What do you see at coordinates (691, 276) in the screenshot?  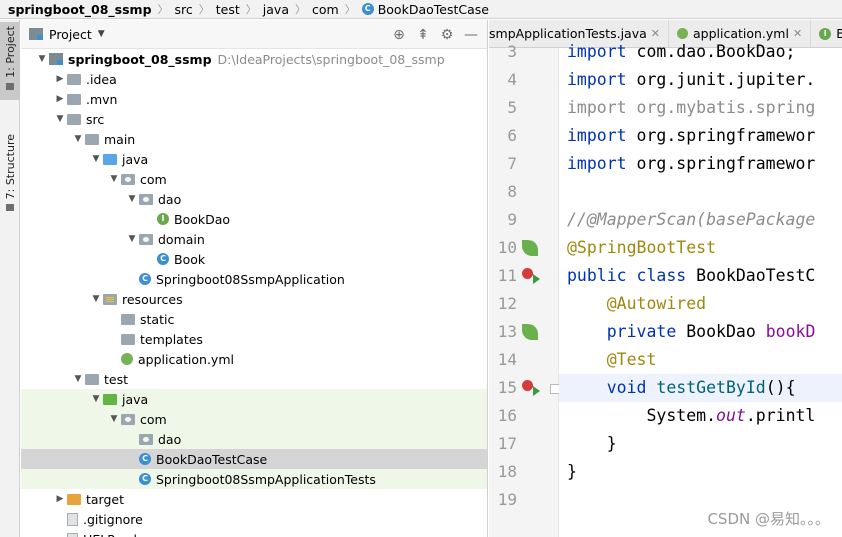 I see `code-line: public class BookDaoTestC` at bounding box center [691, 276].